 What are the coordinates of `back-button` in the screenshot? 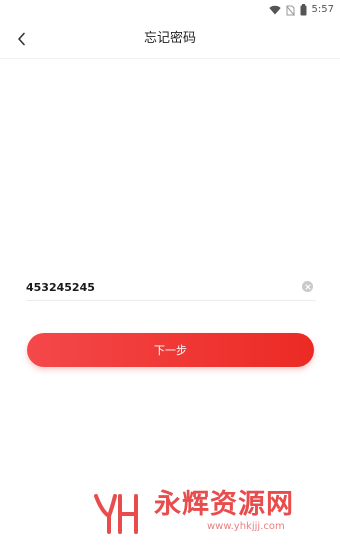 It's located at (22, 39).